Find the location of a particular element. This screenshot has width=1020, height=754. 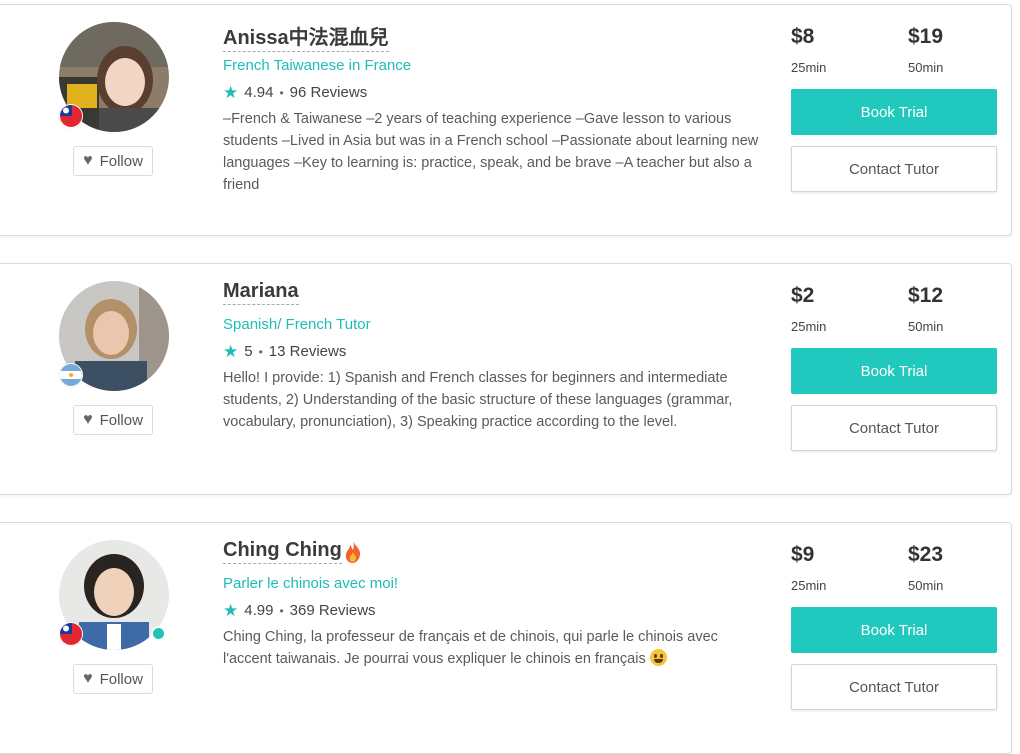

price-50min: $19 is located at coordinates (926, 36).